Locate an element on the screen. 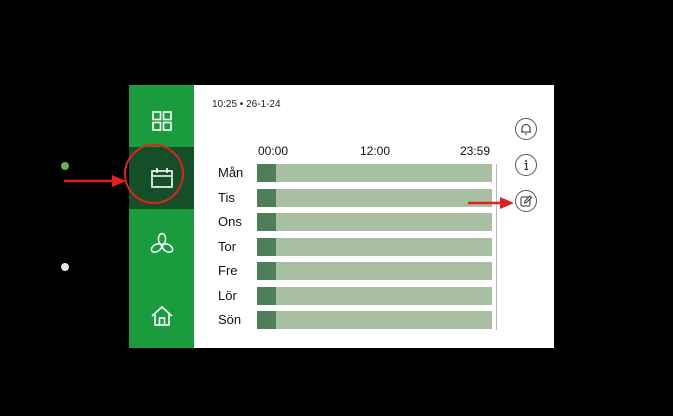  fan-icon is located at coordinates (161, 242).